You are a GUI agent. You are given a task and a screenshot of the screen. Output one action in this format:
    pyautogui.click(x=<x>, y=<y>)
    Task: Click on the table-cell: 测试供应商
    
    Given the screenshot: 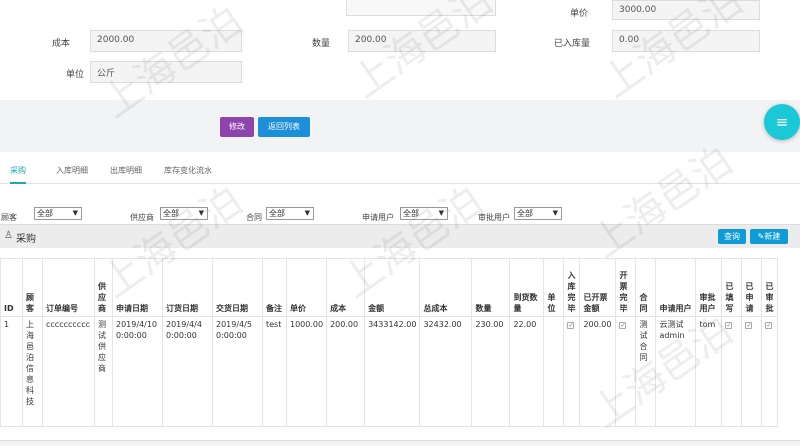 What is the action you would take?
    pyautogui.click(x=103, y=371)
    